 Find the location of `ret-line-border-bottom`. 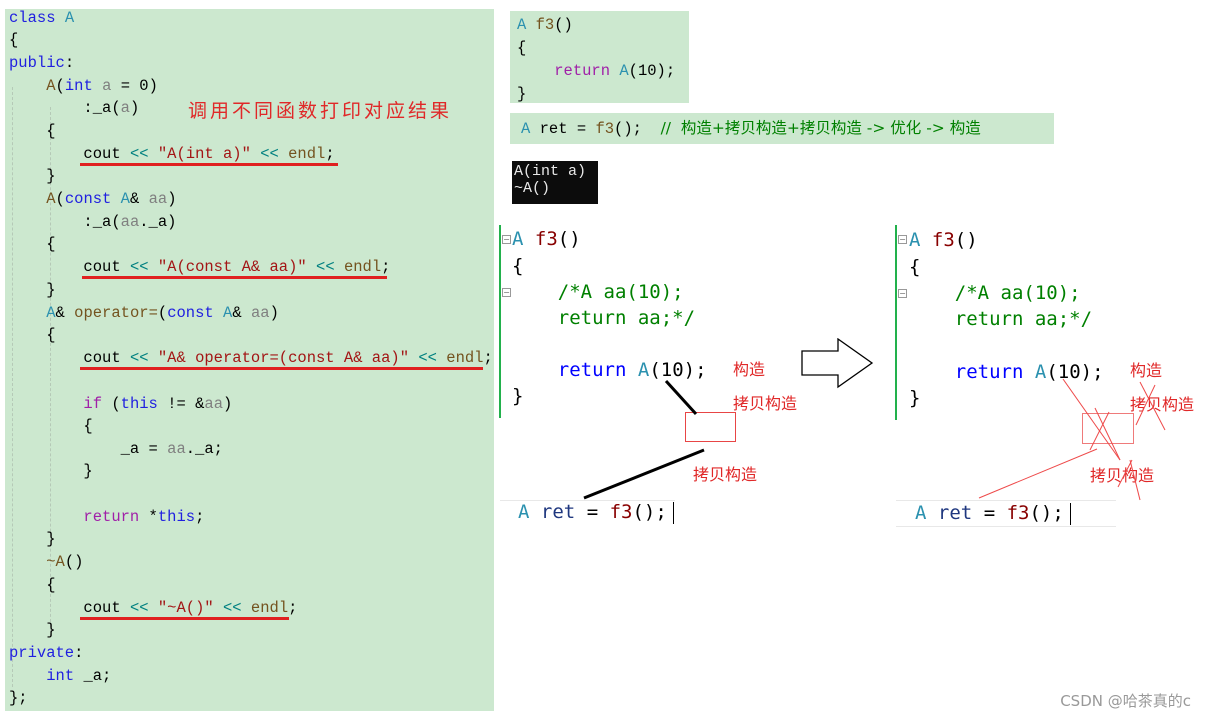

ret-line-border-bottom is located at coordinates (1006, 526).